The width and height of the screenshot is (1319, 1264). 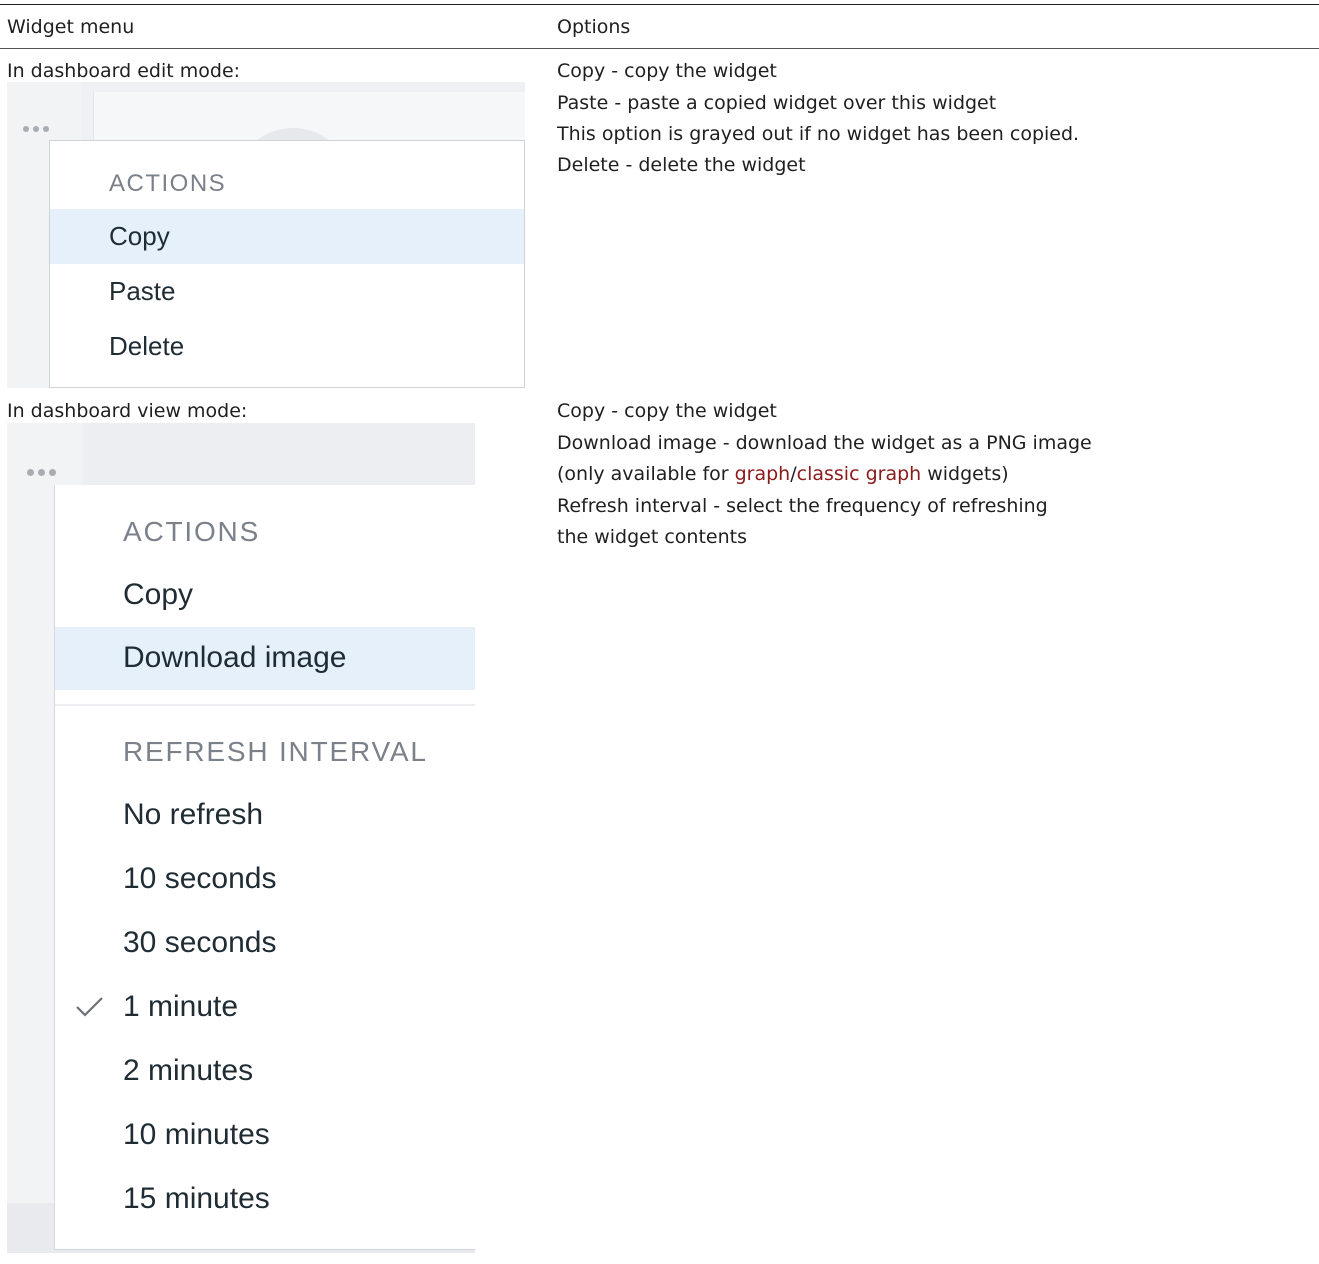 What do you see at coordinates (265, 658) in the screenshot?
I see `menu-item-download-image: Download image` at bounding box center [265, 658].